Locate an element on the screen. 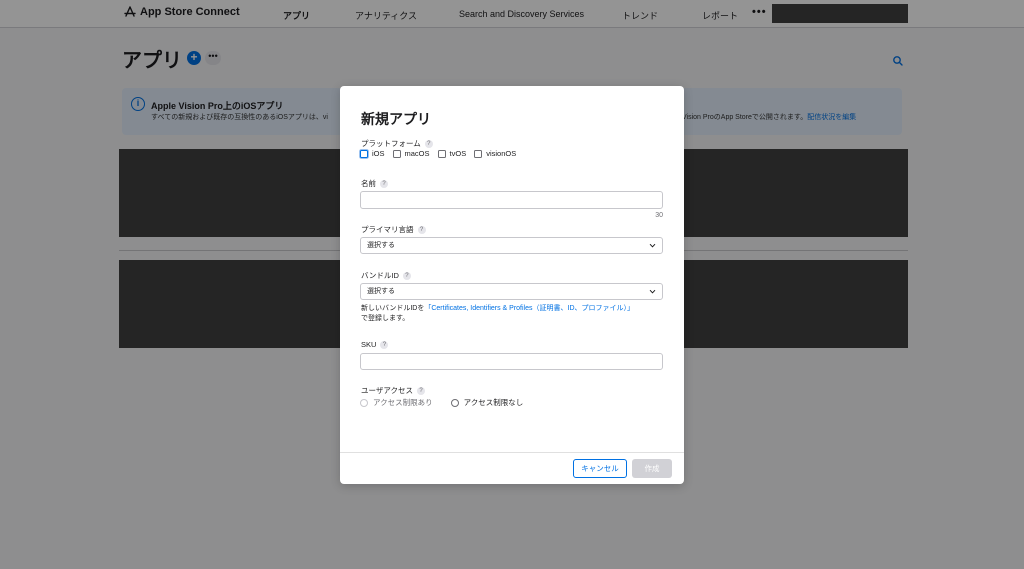 Image resolution: width=1024 pixels, height=569 pixels. access-full-label: アクセス制限なし is located at coordinates (493, 402).